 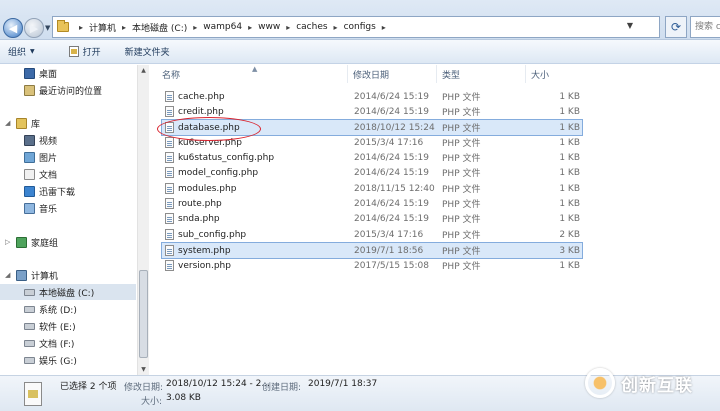 I want to click on file-date: 2018/10/12 15:24, so click(x=394, y=127).